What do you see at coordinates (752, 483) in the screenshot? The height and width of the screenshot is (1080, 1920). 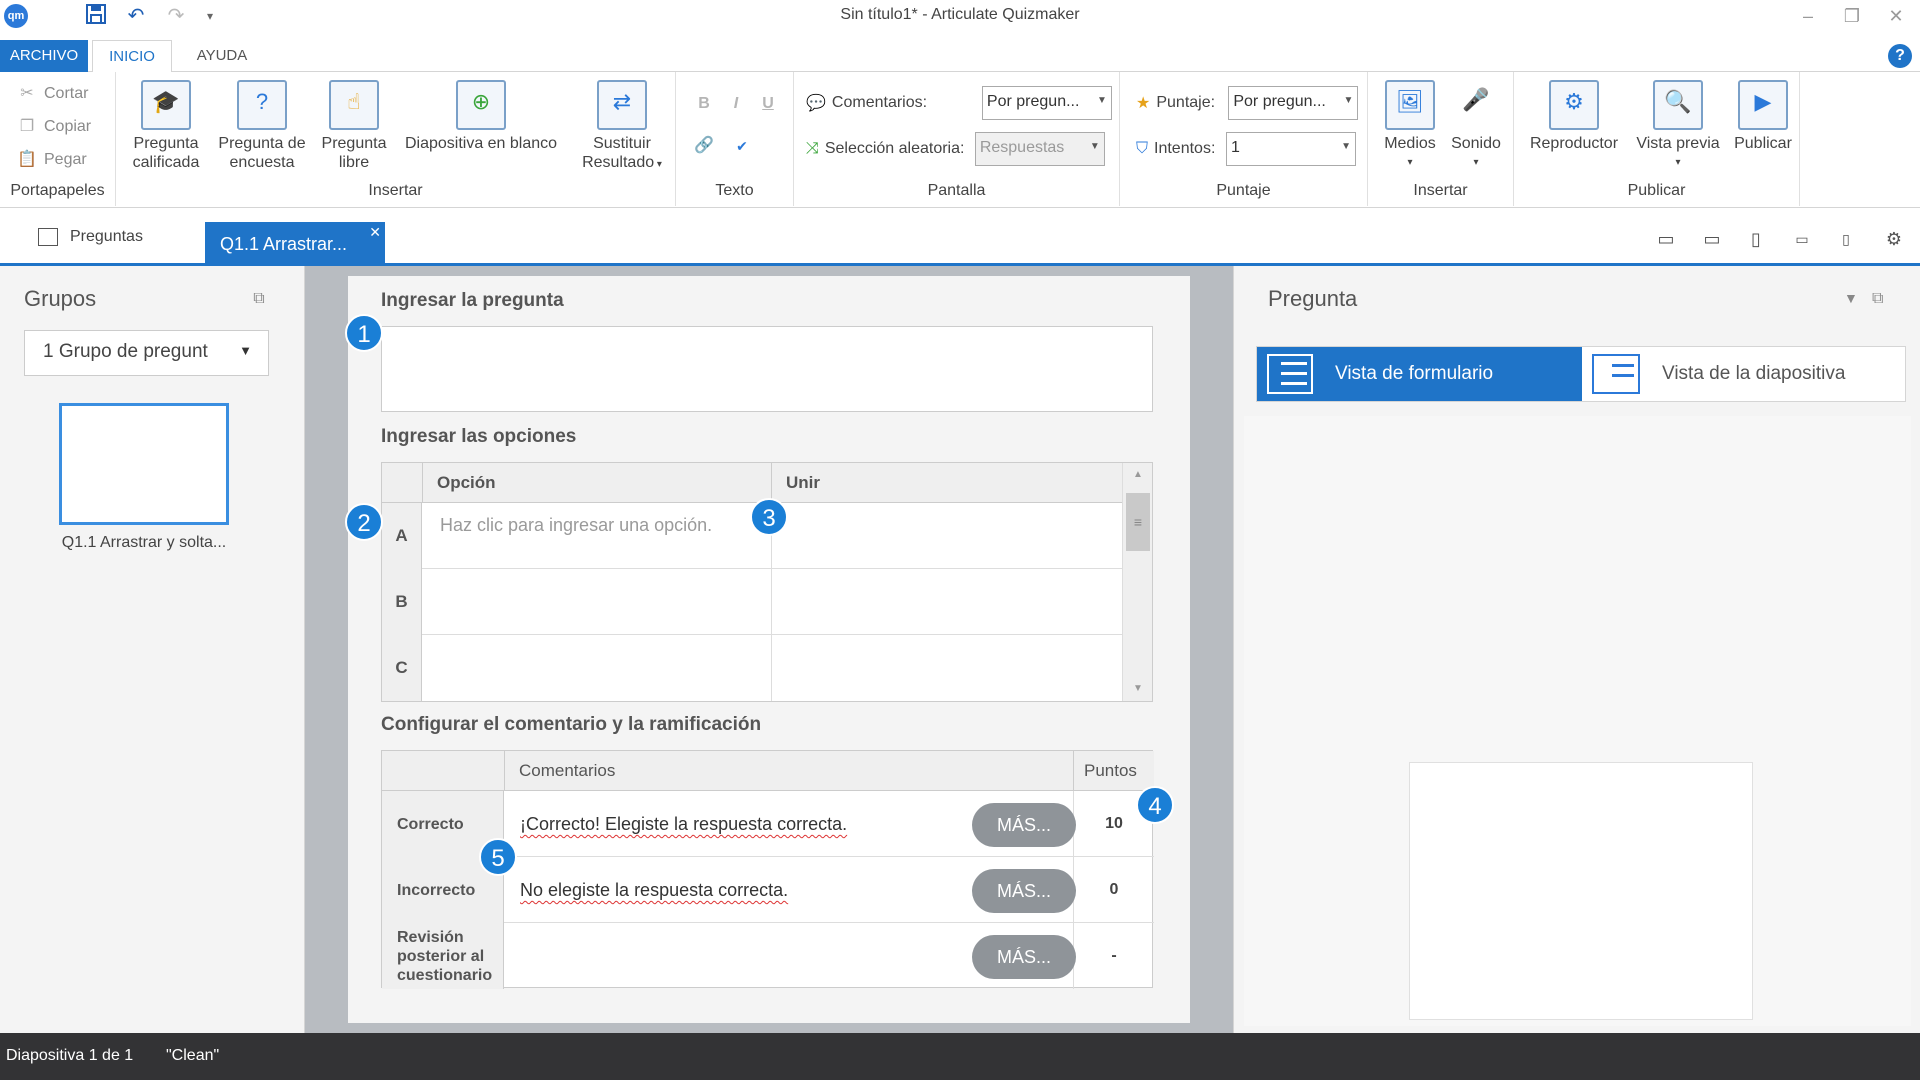 I see `options-table-header: Opción Unir` at bounding box center [752, 483].